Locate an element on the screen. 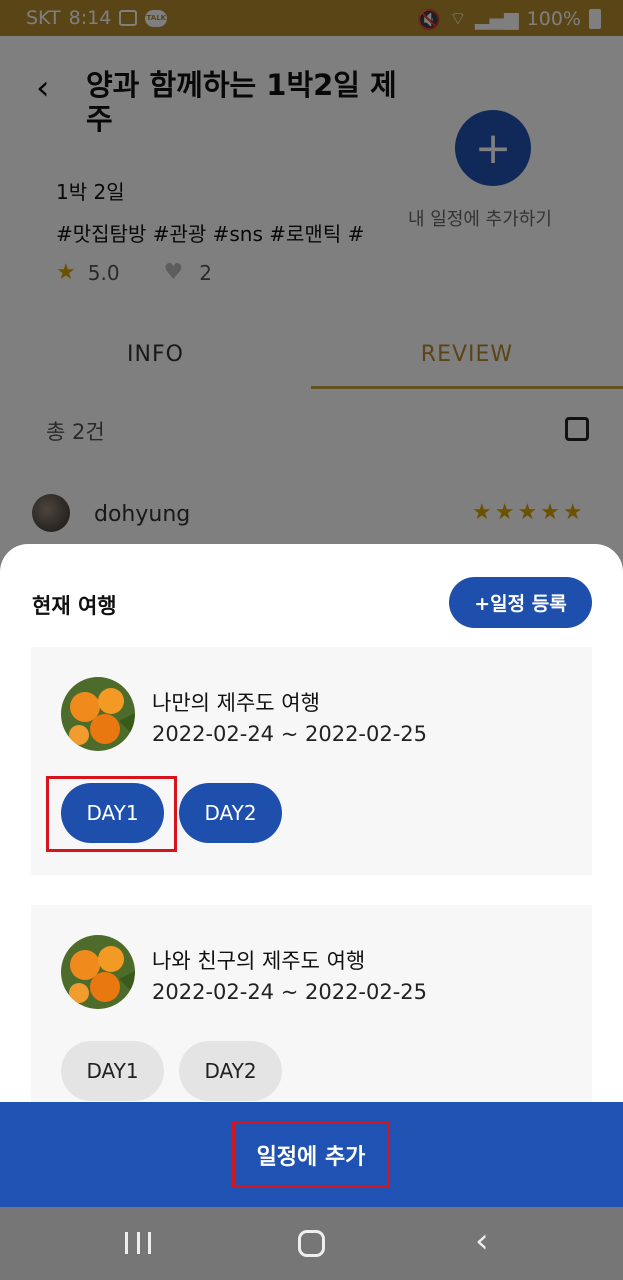  system-nav-bar: ‹ is located at coordinates (311, 1243).